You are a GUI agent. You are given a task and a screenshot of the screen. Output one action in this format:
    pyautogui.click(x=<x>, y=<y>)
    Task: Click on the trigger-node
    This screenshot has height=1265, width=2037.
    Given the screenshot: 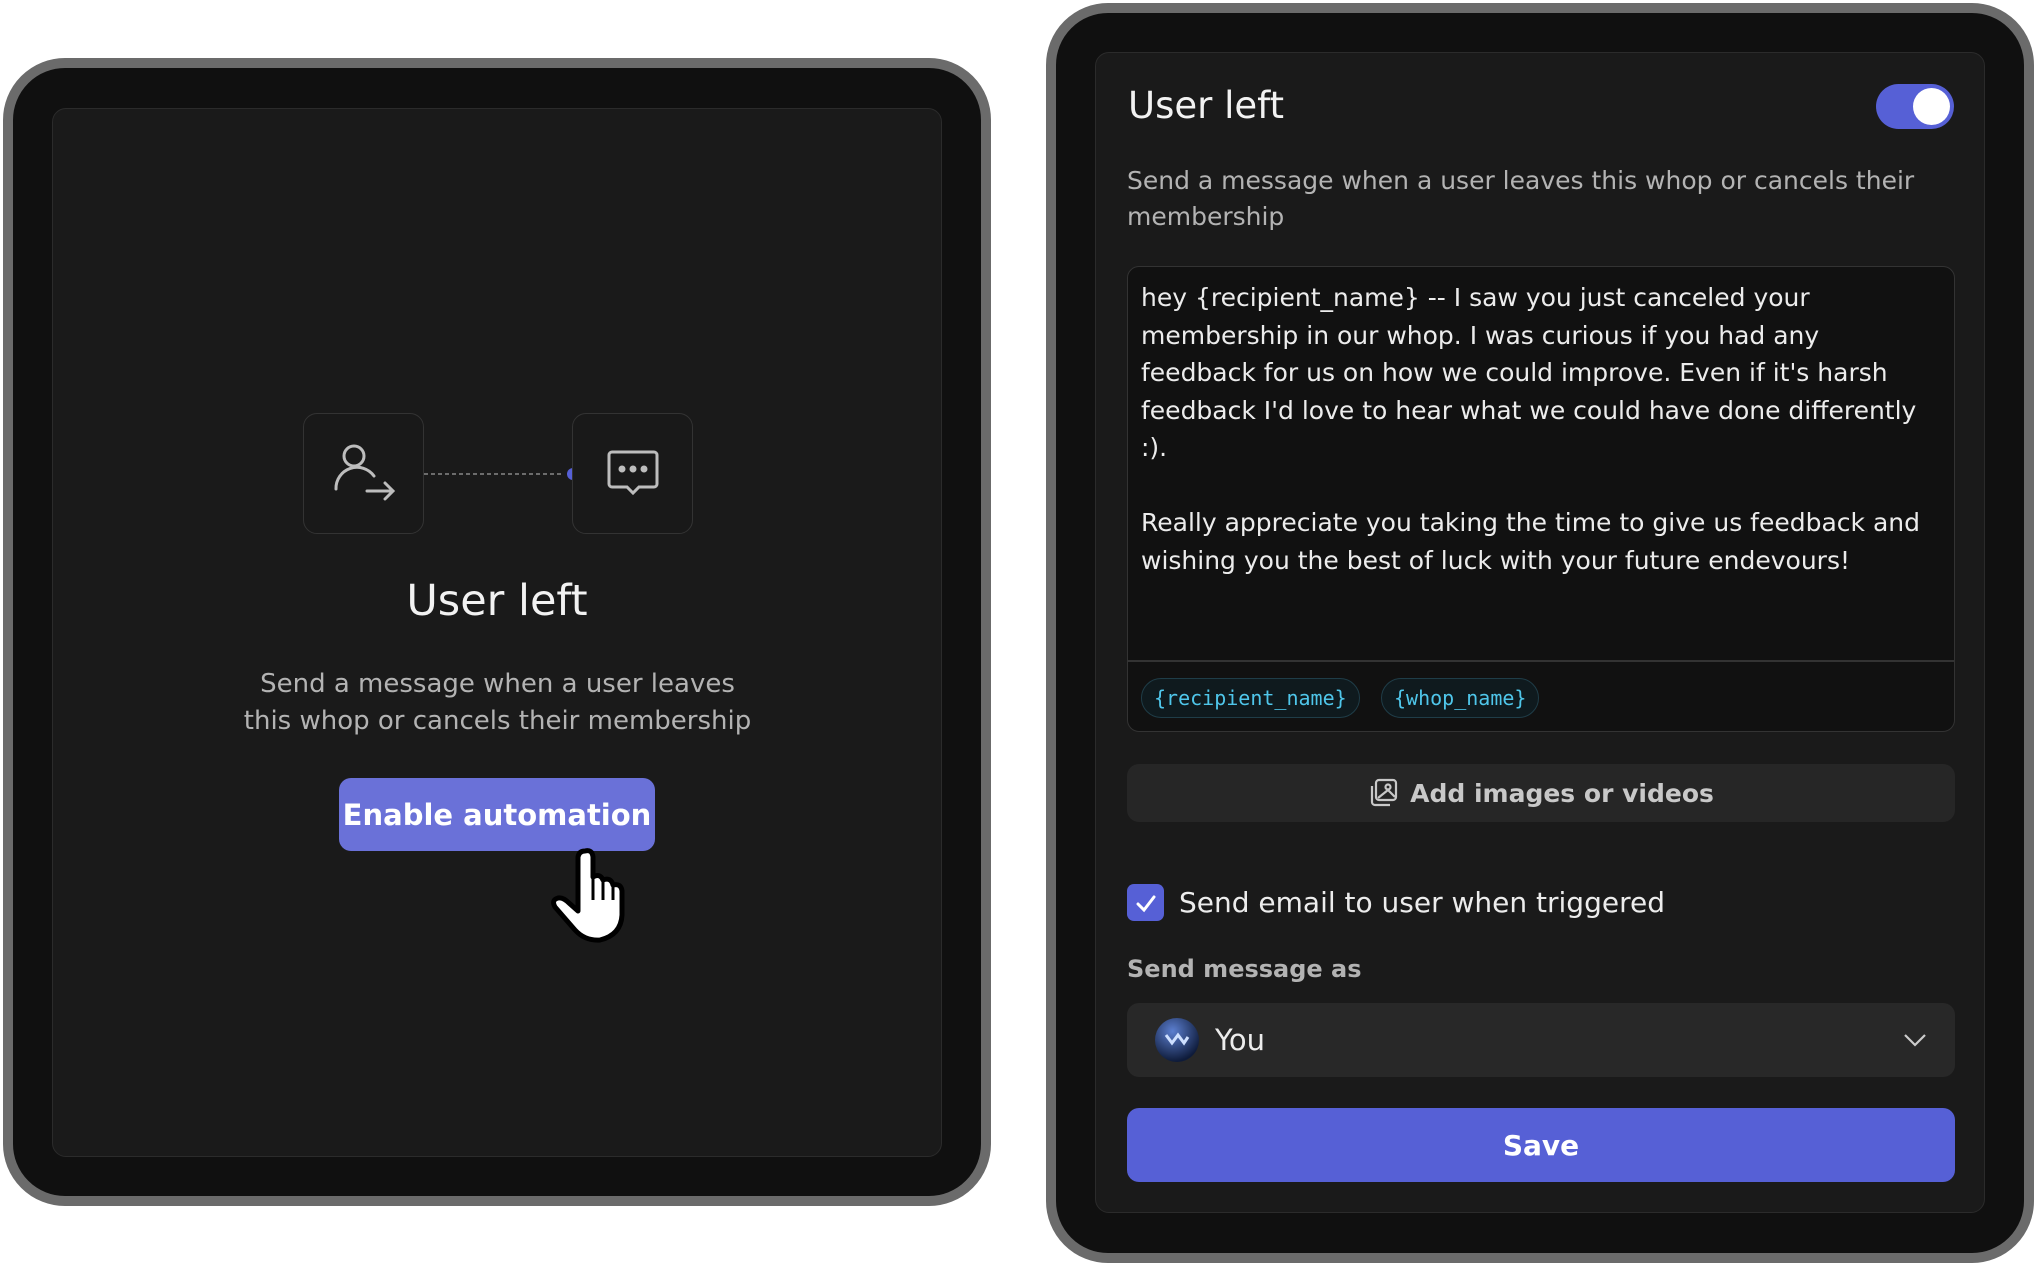 What is the action you would take?
    pyautogui.click(x=363, y=473)
    